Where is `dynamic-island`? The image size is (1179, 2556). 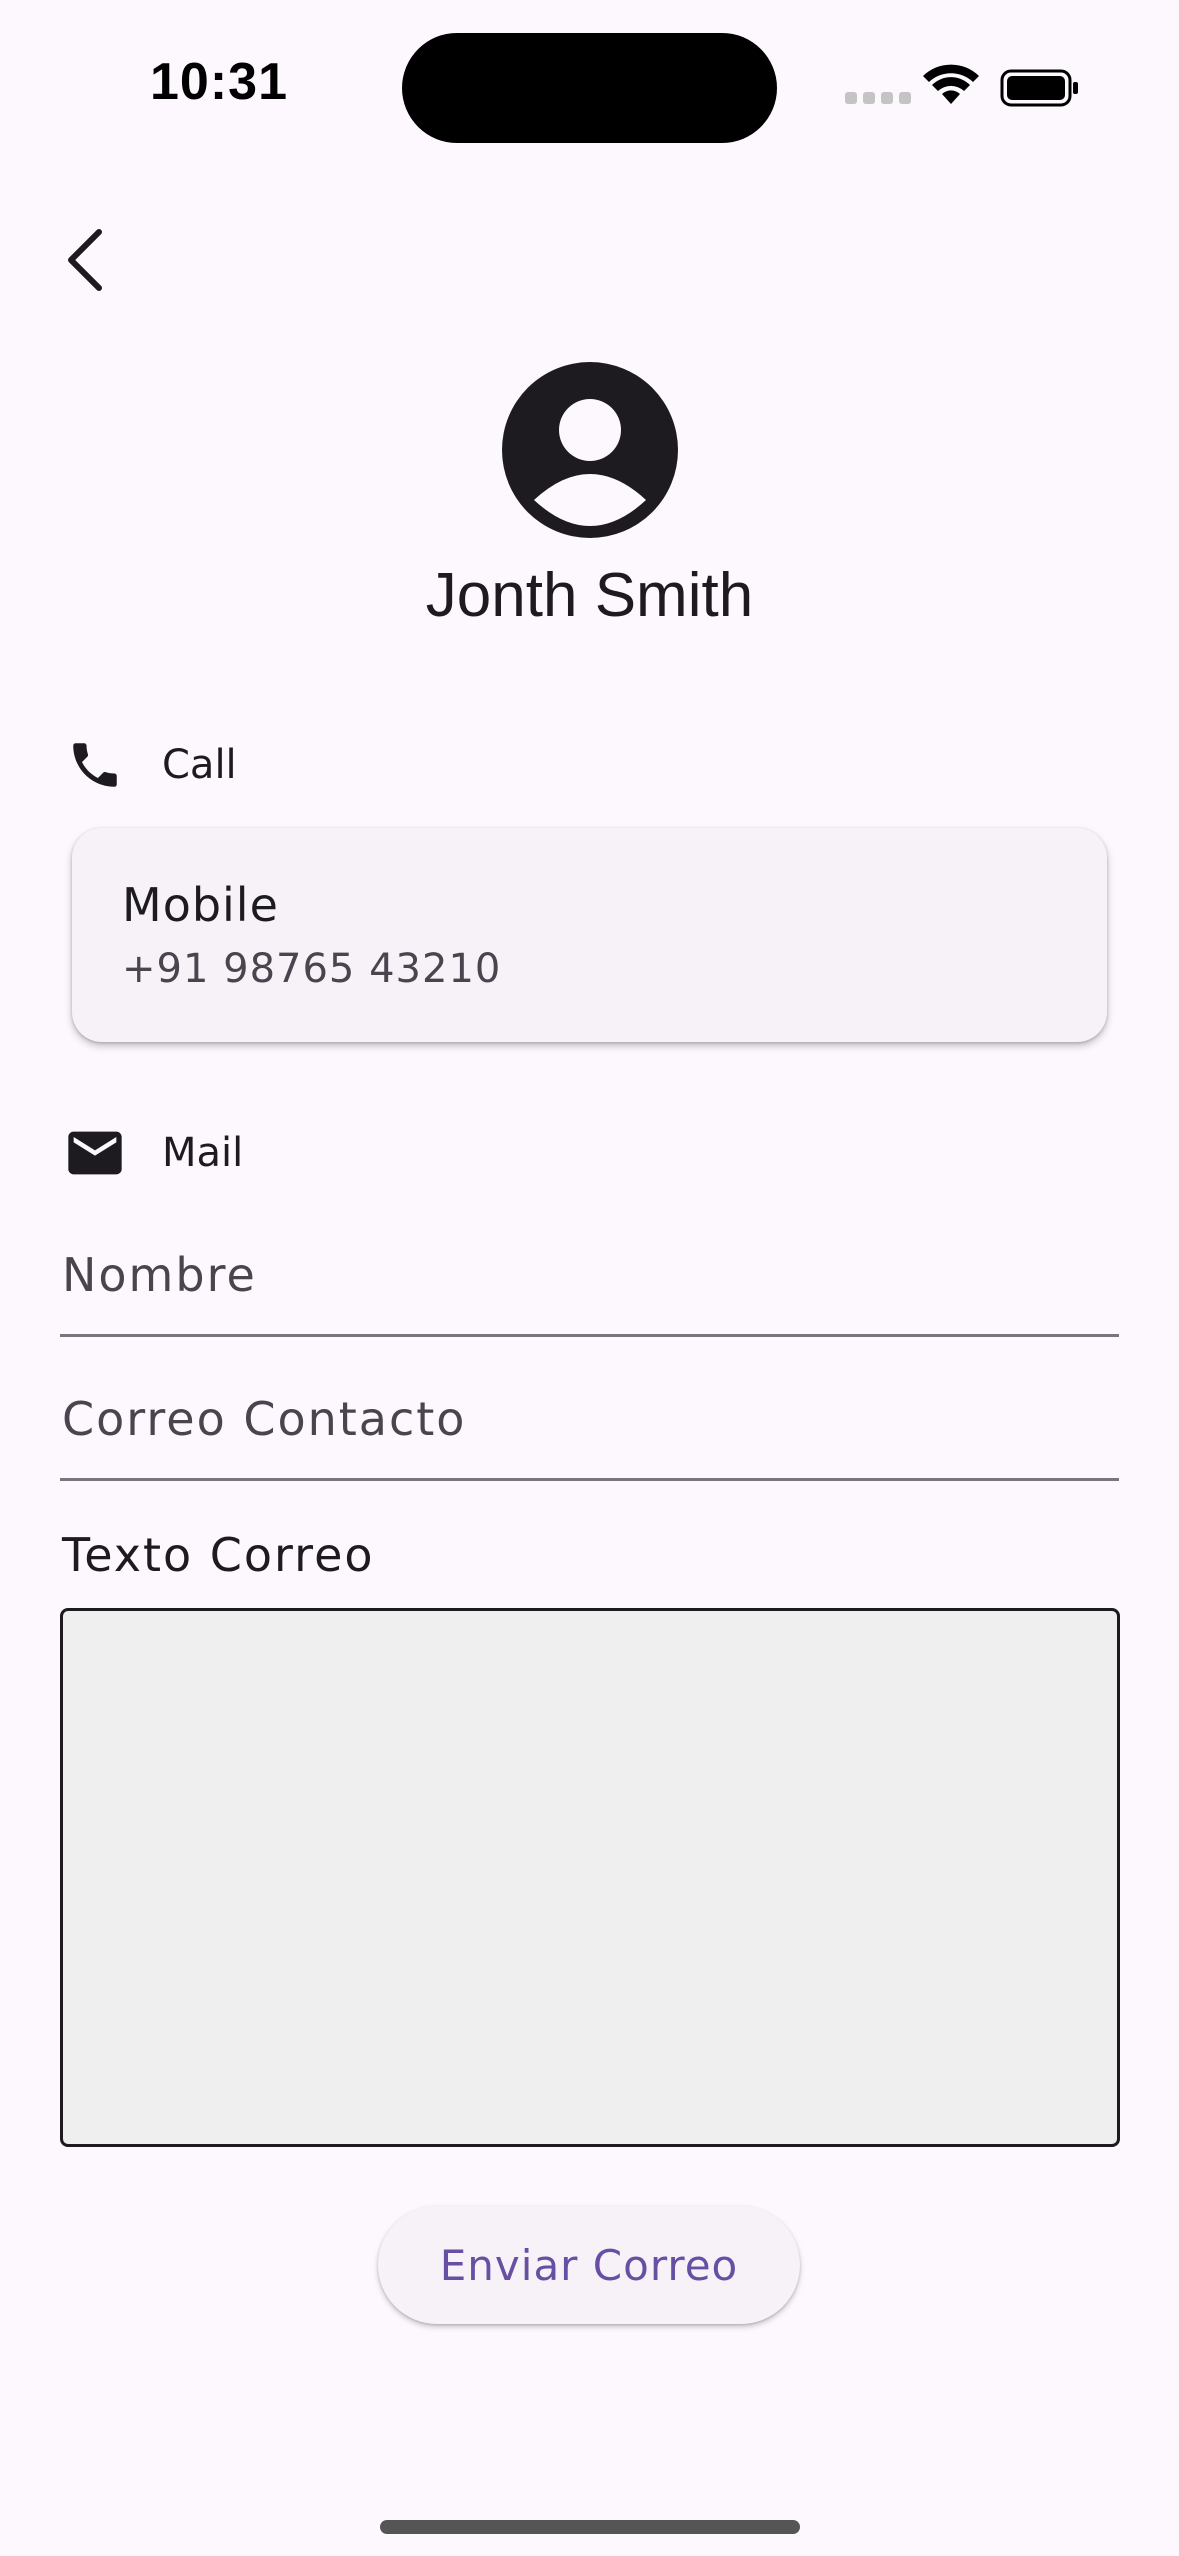 dynamic-island is located at coordinates (589, 88).